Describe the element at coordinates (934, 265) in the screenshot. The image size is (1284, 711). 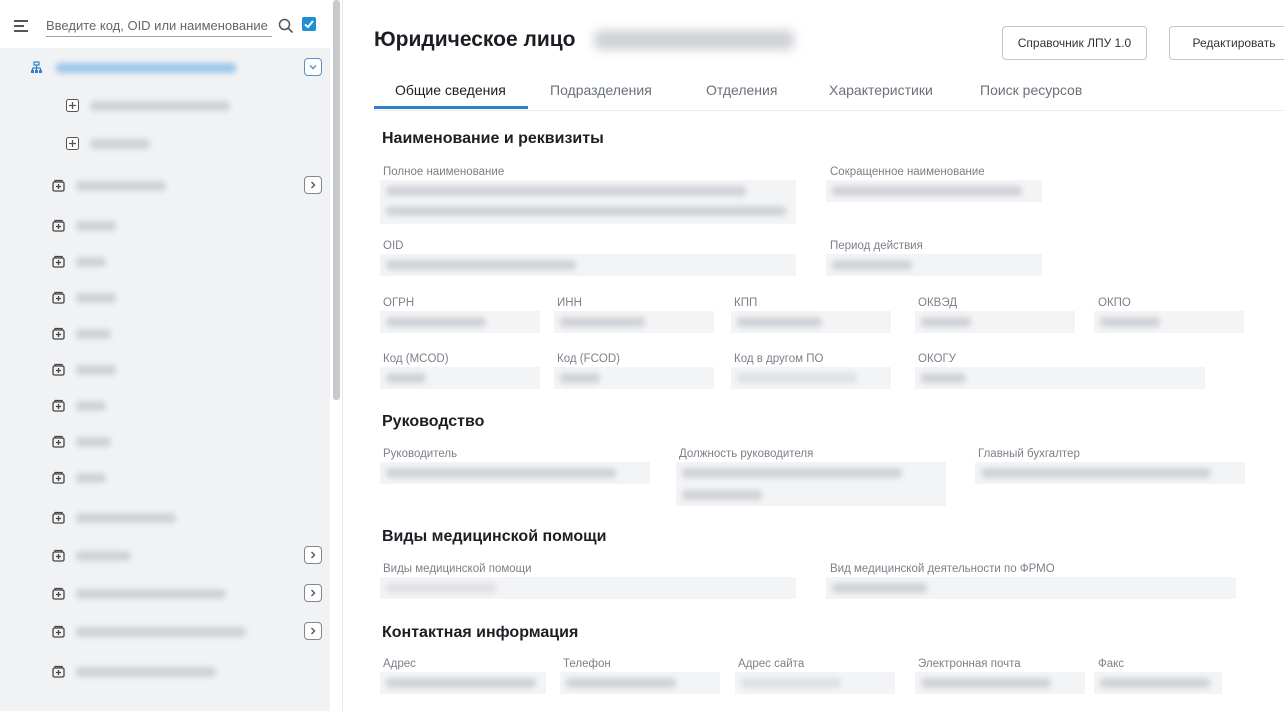
I see `value-period` at that location.